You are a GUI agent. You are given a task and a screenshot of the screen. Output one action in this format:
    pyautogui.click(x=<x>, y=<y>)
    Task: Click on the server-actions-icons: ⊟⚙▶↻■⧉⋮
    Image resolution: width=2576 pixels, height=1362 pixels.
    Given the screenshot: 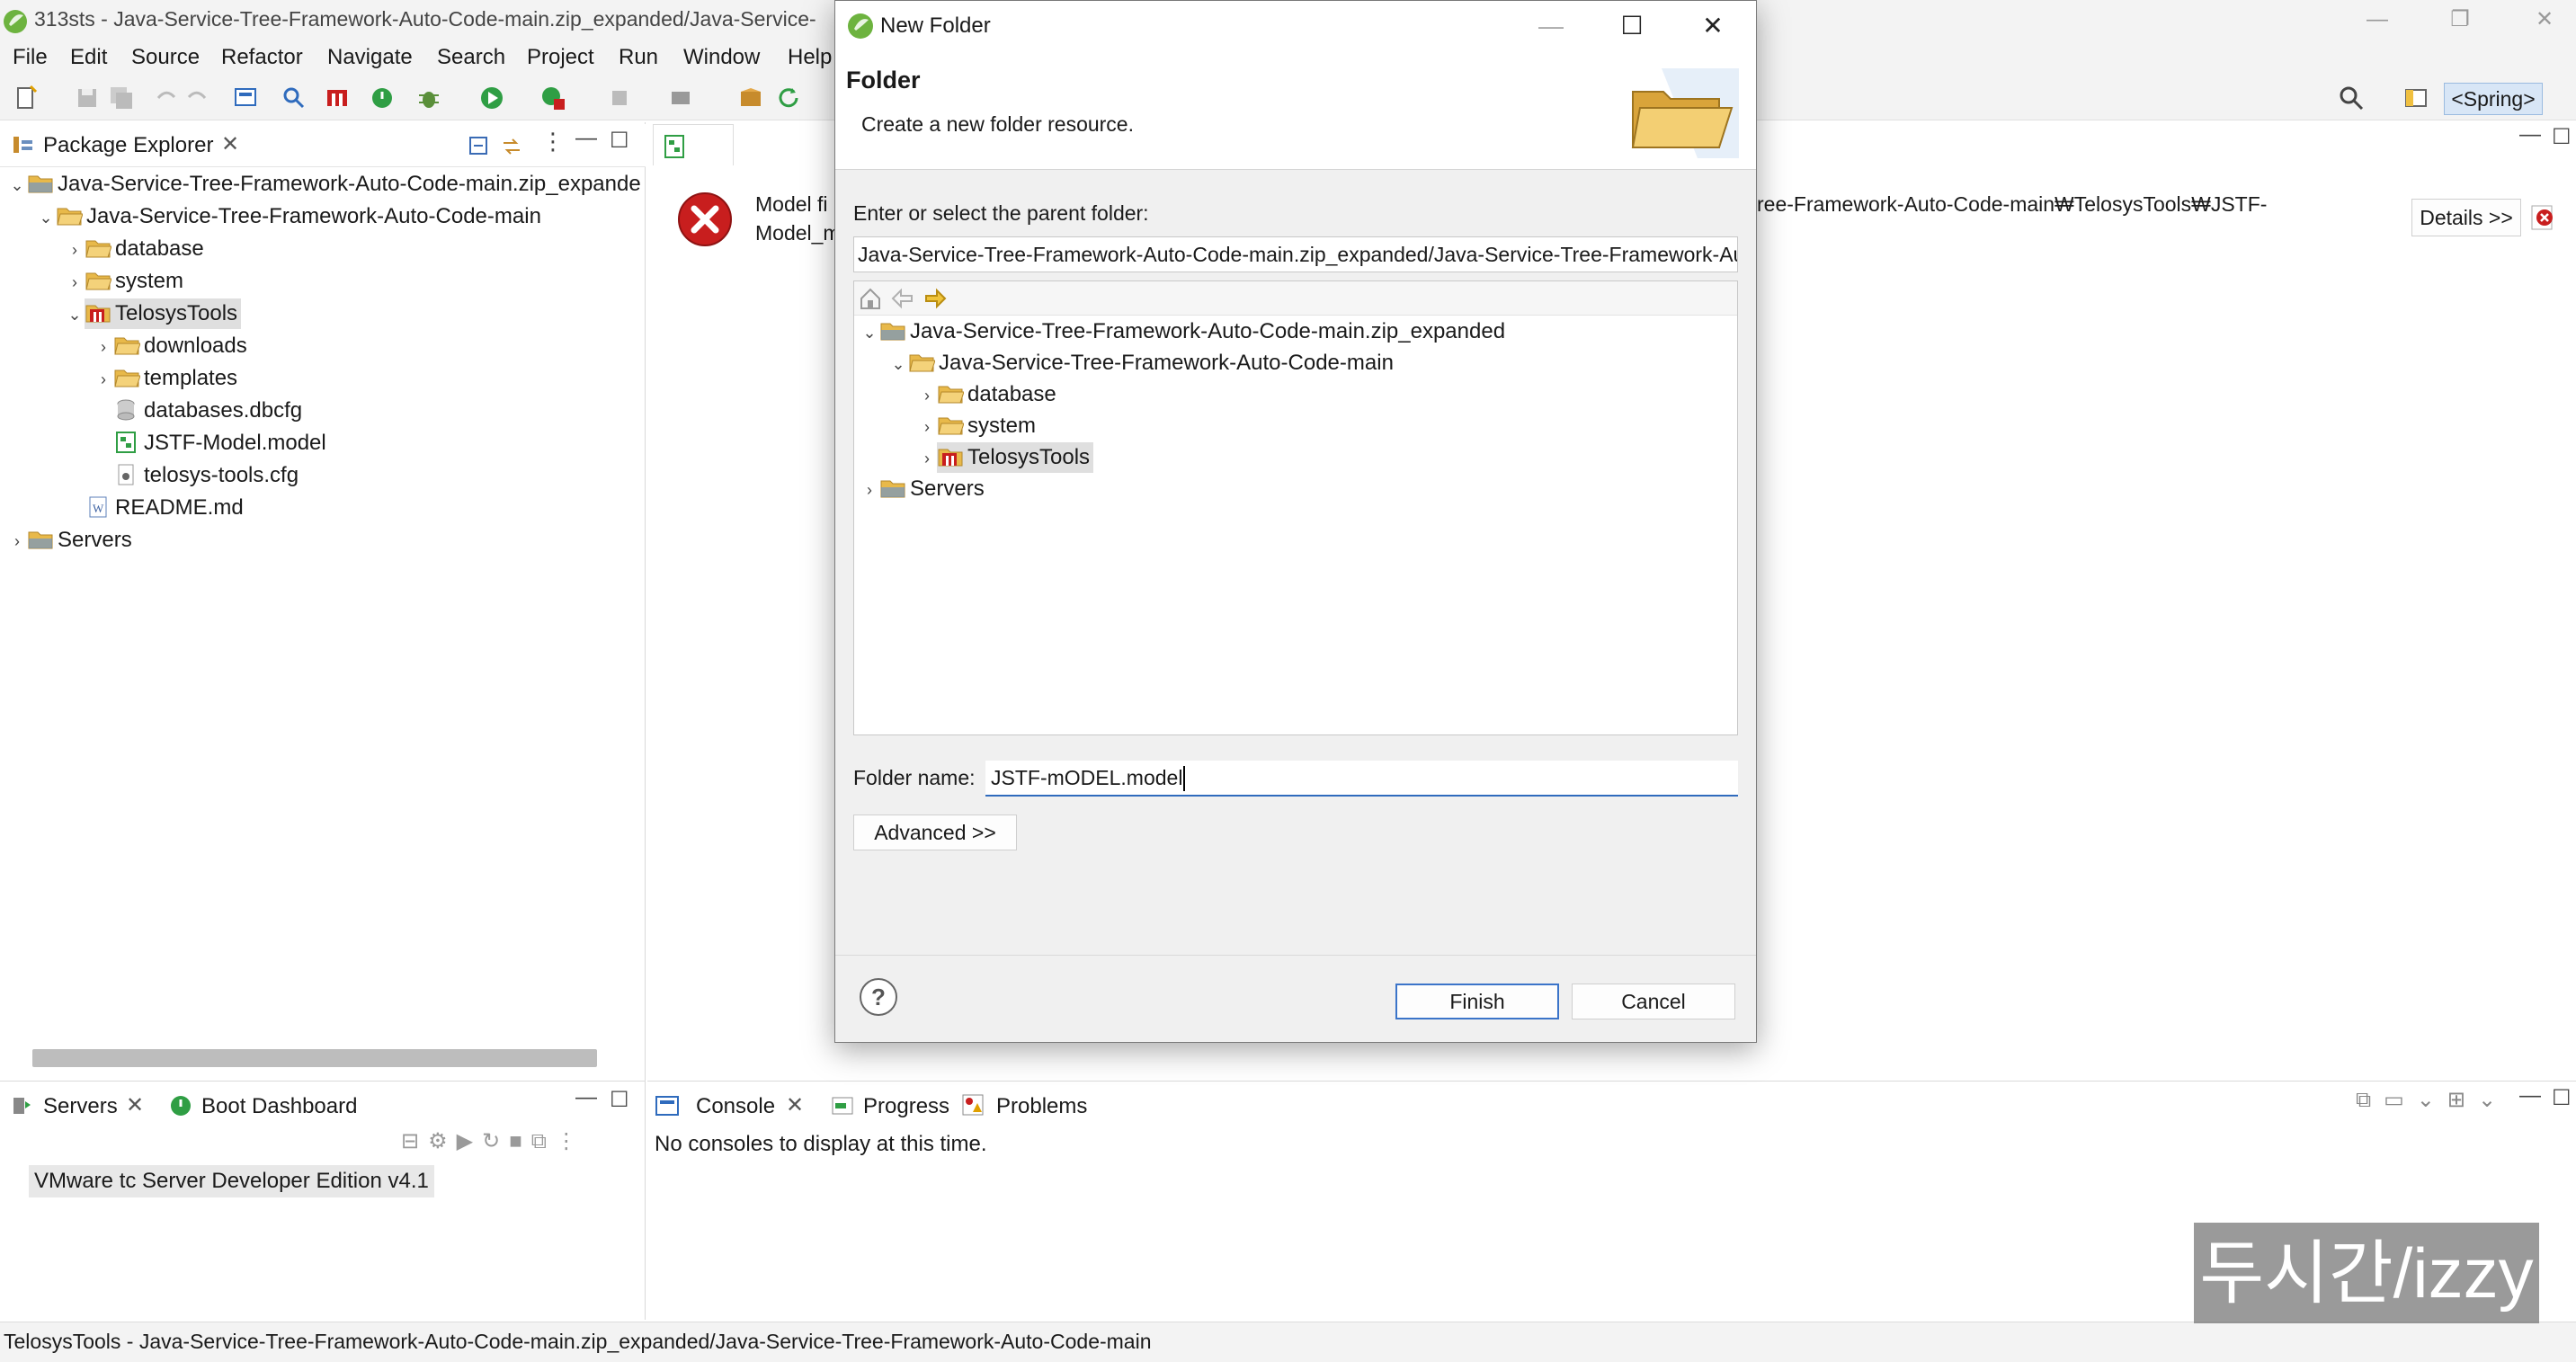 What is the action you would take?
    pyautogui.click(x=494, y=1141)
    